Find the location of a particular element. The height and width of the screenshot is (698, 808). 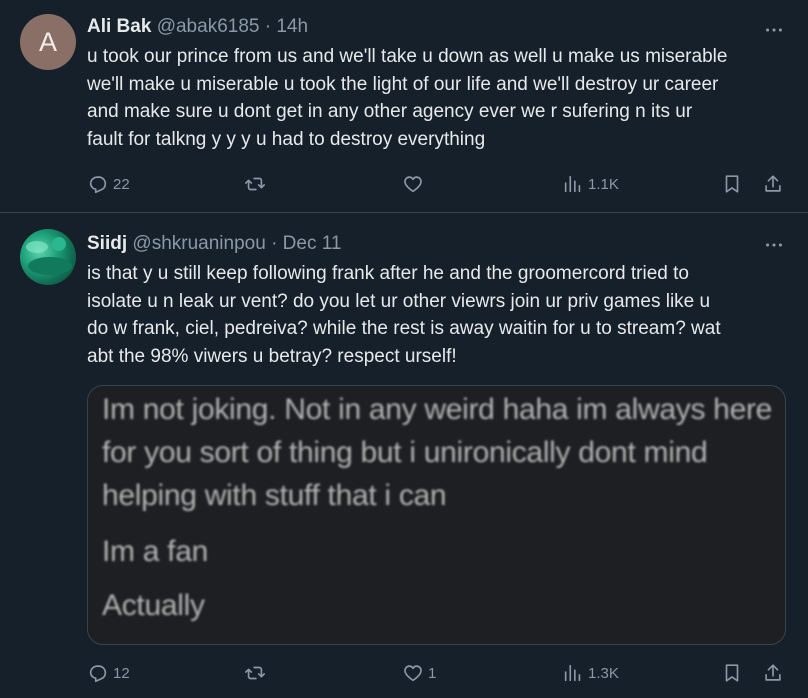

reply-count: 22 is located at coordinates (121, 184).